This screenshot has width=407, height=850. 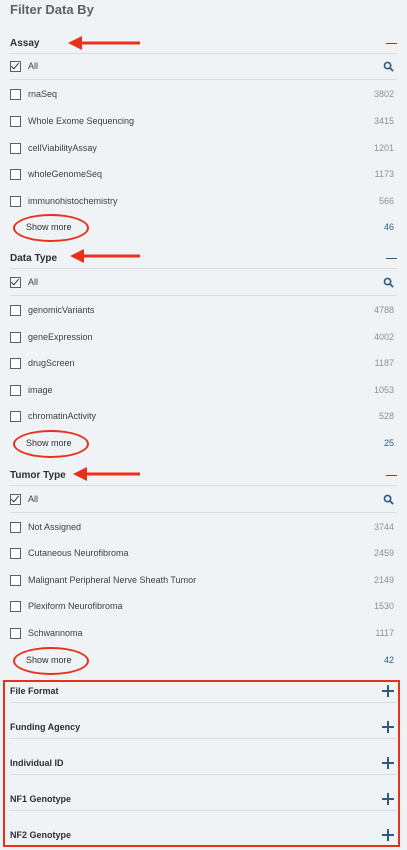 I want to click on item-label: Malignant Peripheral Nerve Sheath Tumor, so click(x=112, y=580).